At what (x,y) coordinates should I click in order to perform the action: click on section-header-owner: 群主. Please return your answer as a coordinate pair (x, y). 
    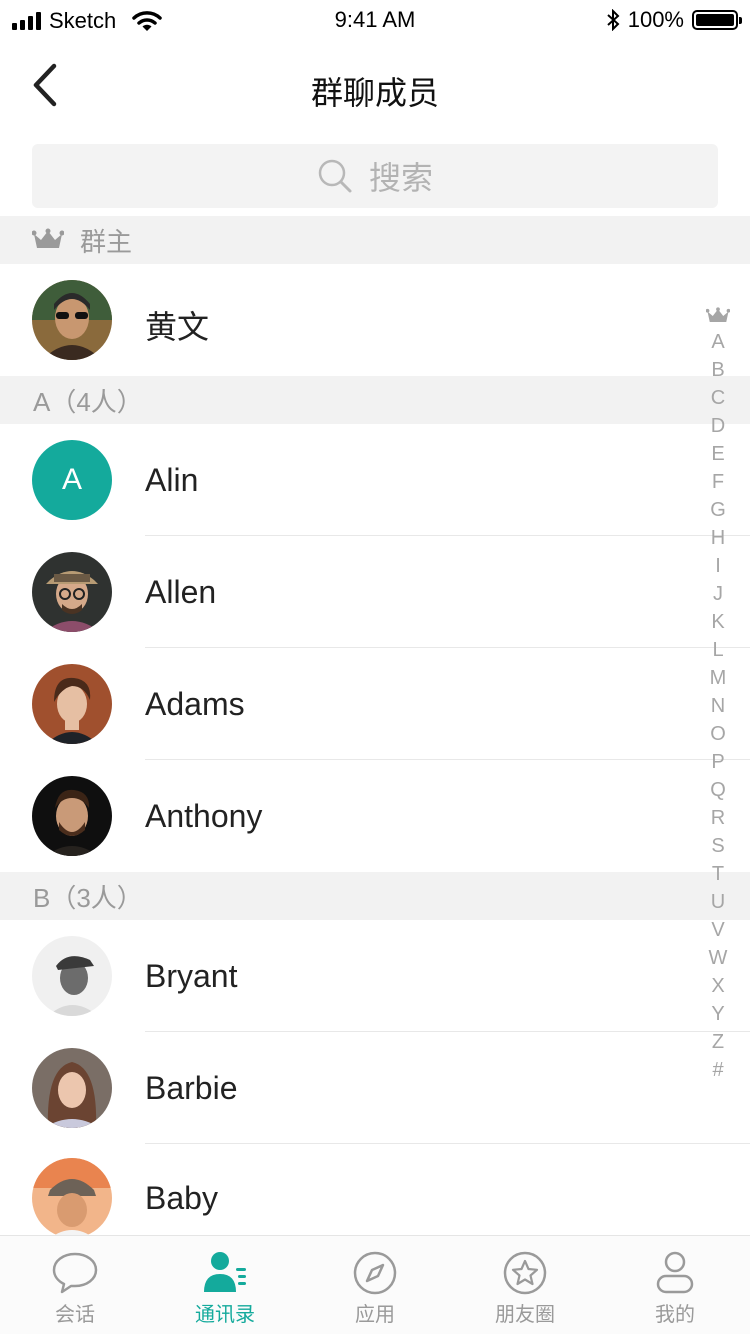
    Looking at the image, I should click on (375, 240).